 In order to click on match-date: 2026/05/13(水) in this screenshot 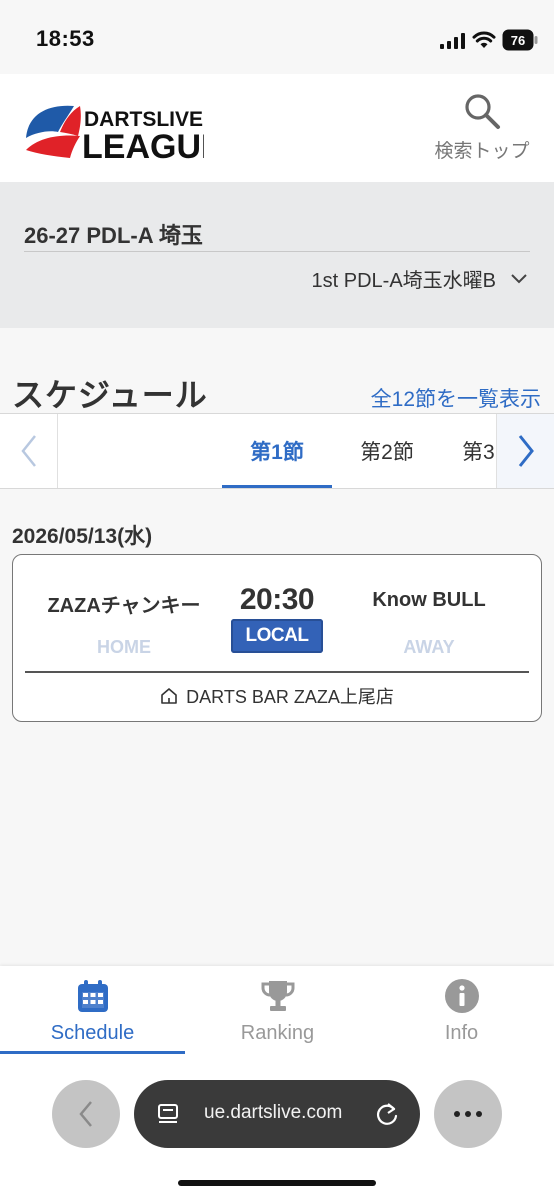, I will do `click(82, 536)`.